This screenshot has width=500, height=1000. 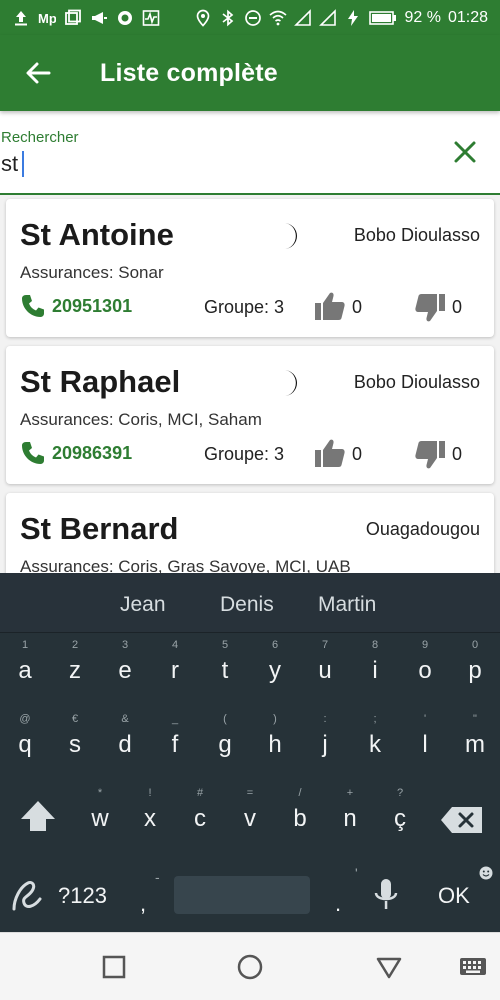 I want to click on search-field: Rechercher st, so click(x=250, y=153).